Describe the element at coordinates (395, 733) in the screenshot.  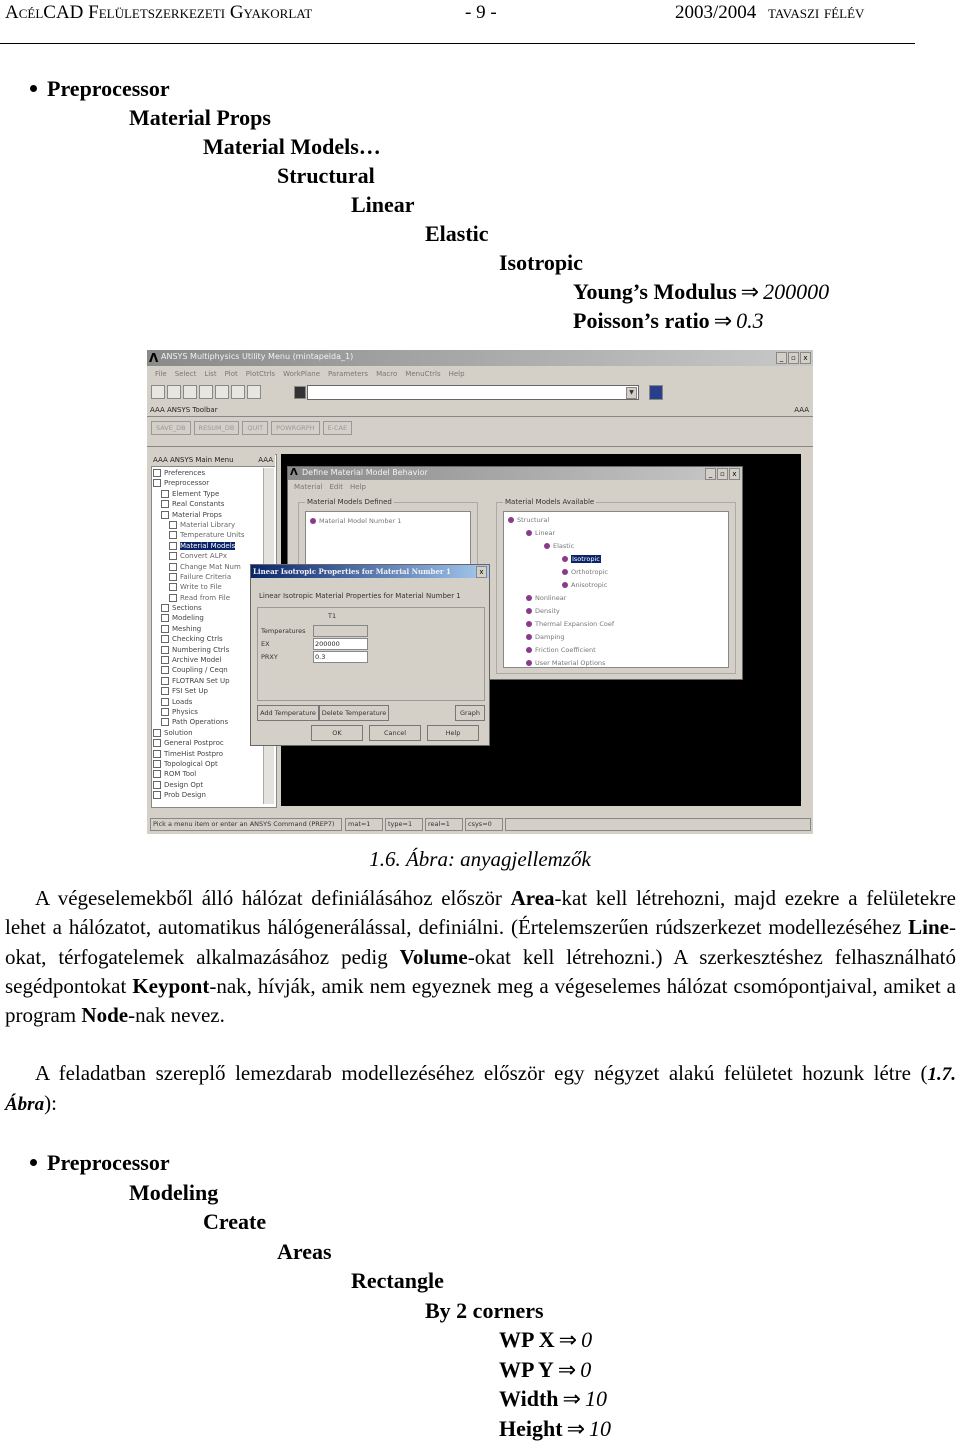
I see `cancel-button: Cancel` at that location.